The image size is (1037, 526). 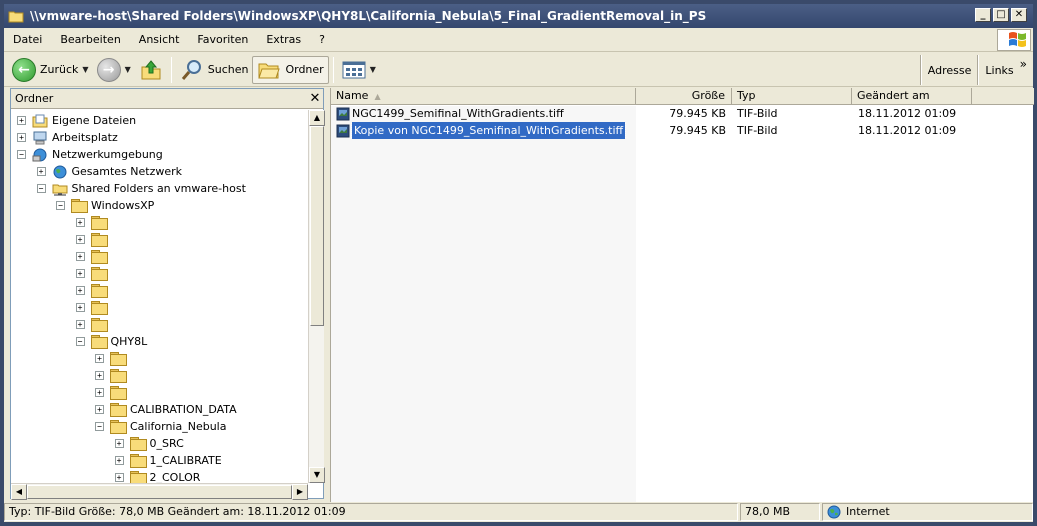 I want to click on scroll-left-button: ◀, so click(x=19, y=492).